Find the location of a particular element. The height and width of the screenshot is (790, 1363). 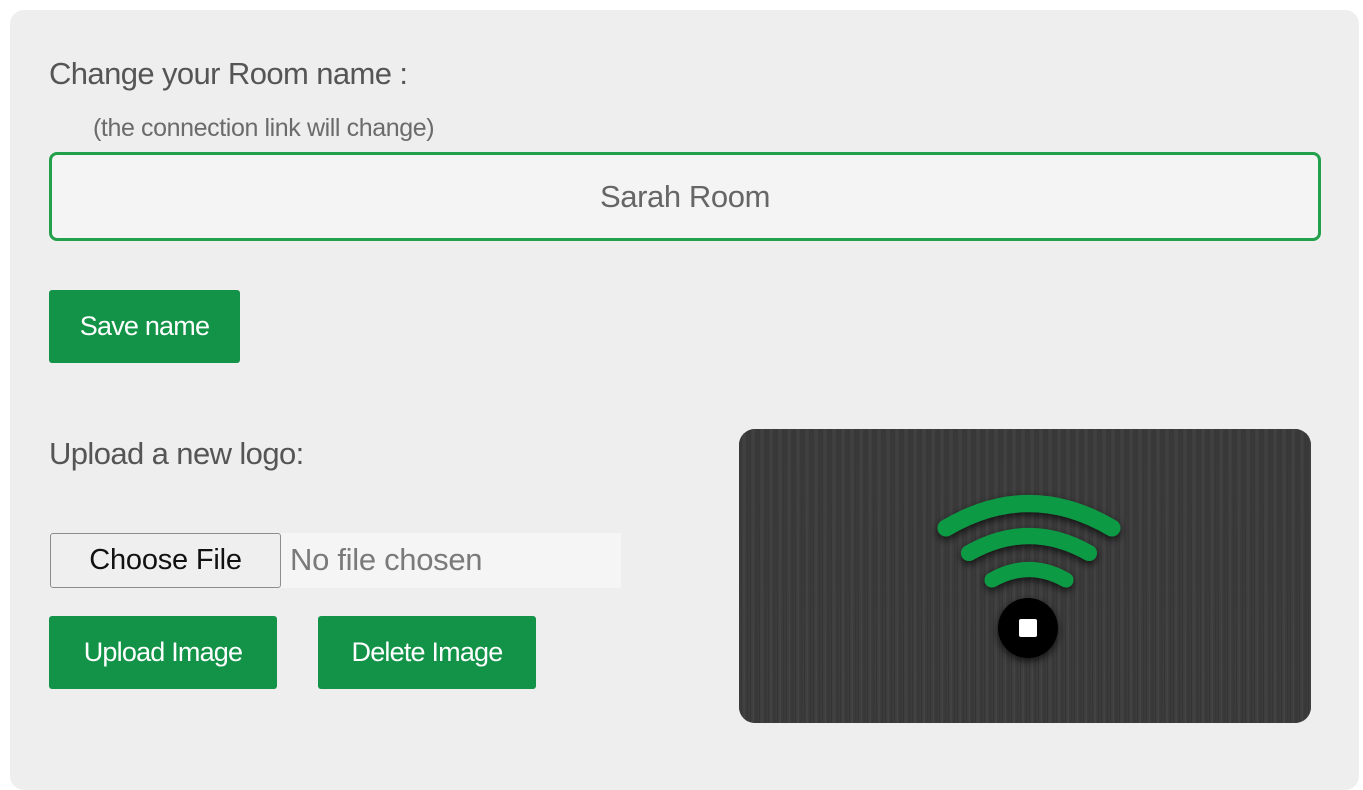

file-picker: Choose File No file chosen is located at coordinates (335, 560).